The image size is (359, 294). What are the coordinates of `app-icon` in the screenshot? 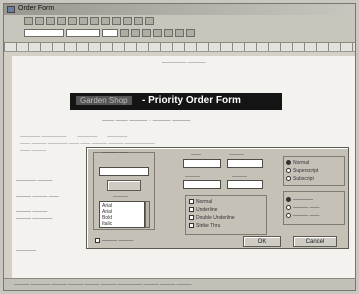 It's located at (11, 9).